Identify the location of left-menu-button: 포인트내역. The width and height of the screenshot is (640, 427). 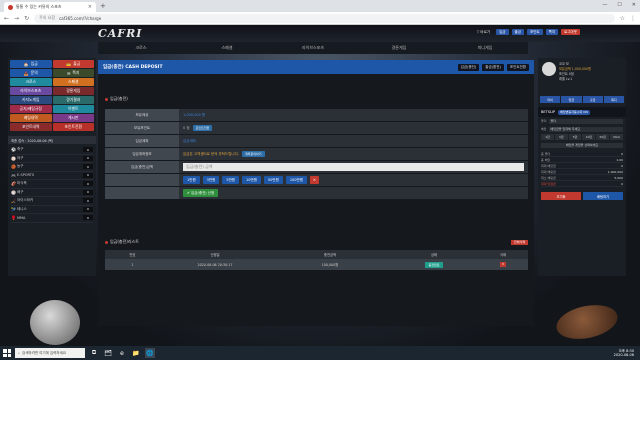
(31, 127).